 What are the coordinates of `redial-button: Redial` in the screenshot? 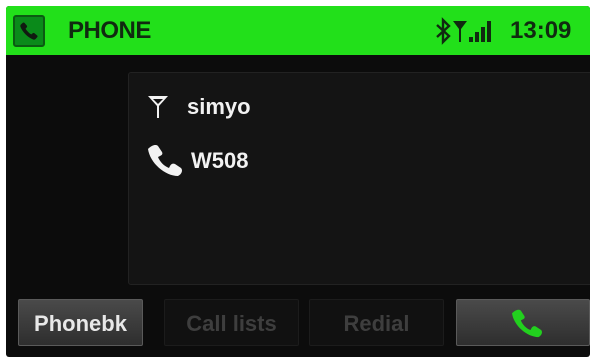 It's located at (376, 322).